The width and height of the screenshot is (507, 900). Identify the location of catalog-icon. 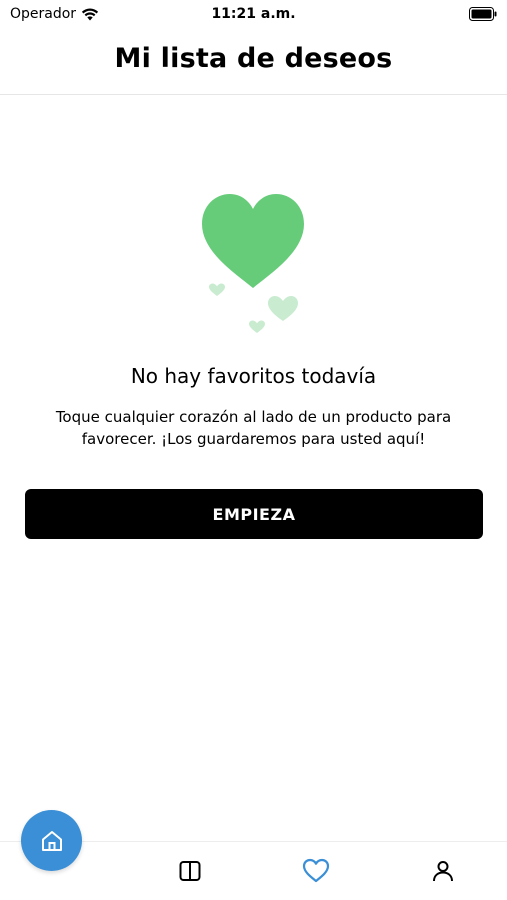
(190, 871).